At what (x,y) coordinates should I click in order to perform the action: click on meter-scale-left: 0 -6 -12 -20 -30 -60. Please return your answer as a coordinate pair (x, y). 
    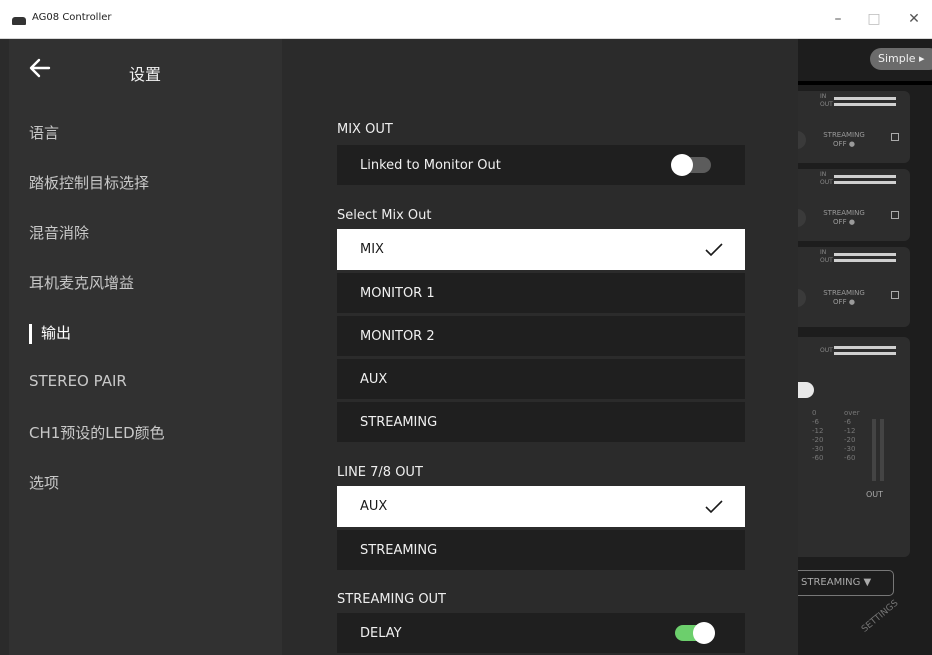
    Looking at the image, I should click on (818, 435).